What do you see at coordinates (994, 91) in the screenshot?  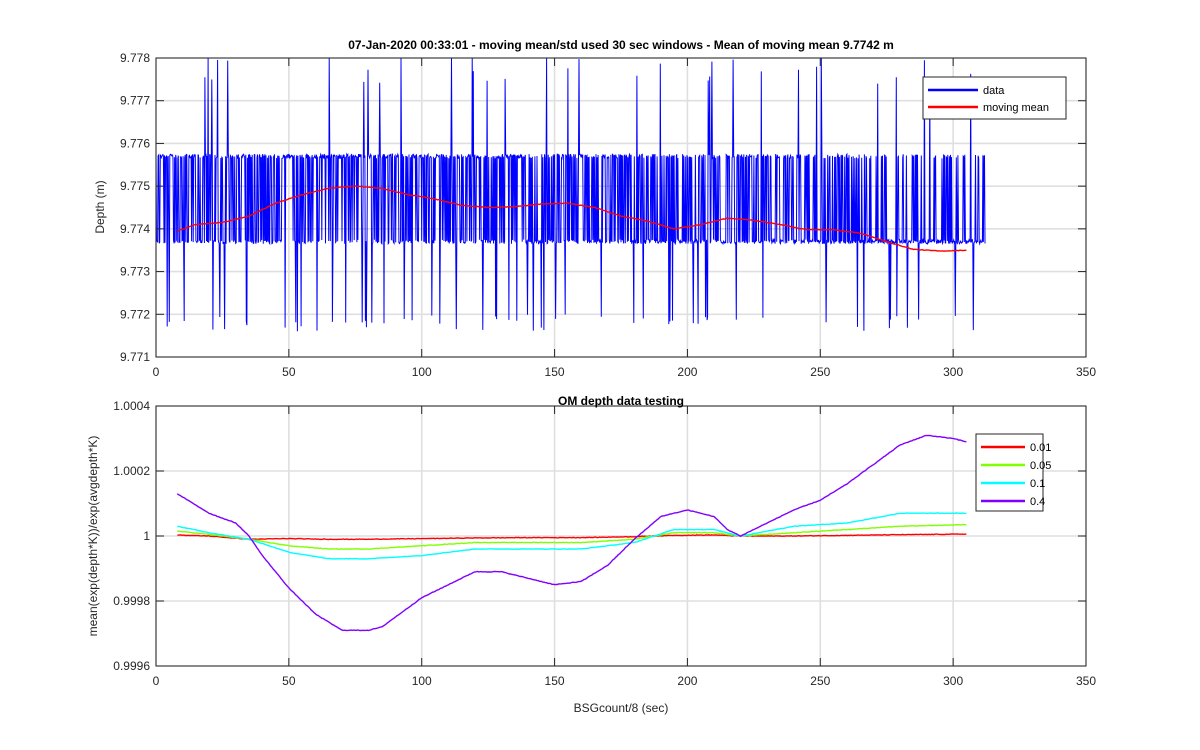 I see `legend-label: data` at bounding box center [994, 91].